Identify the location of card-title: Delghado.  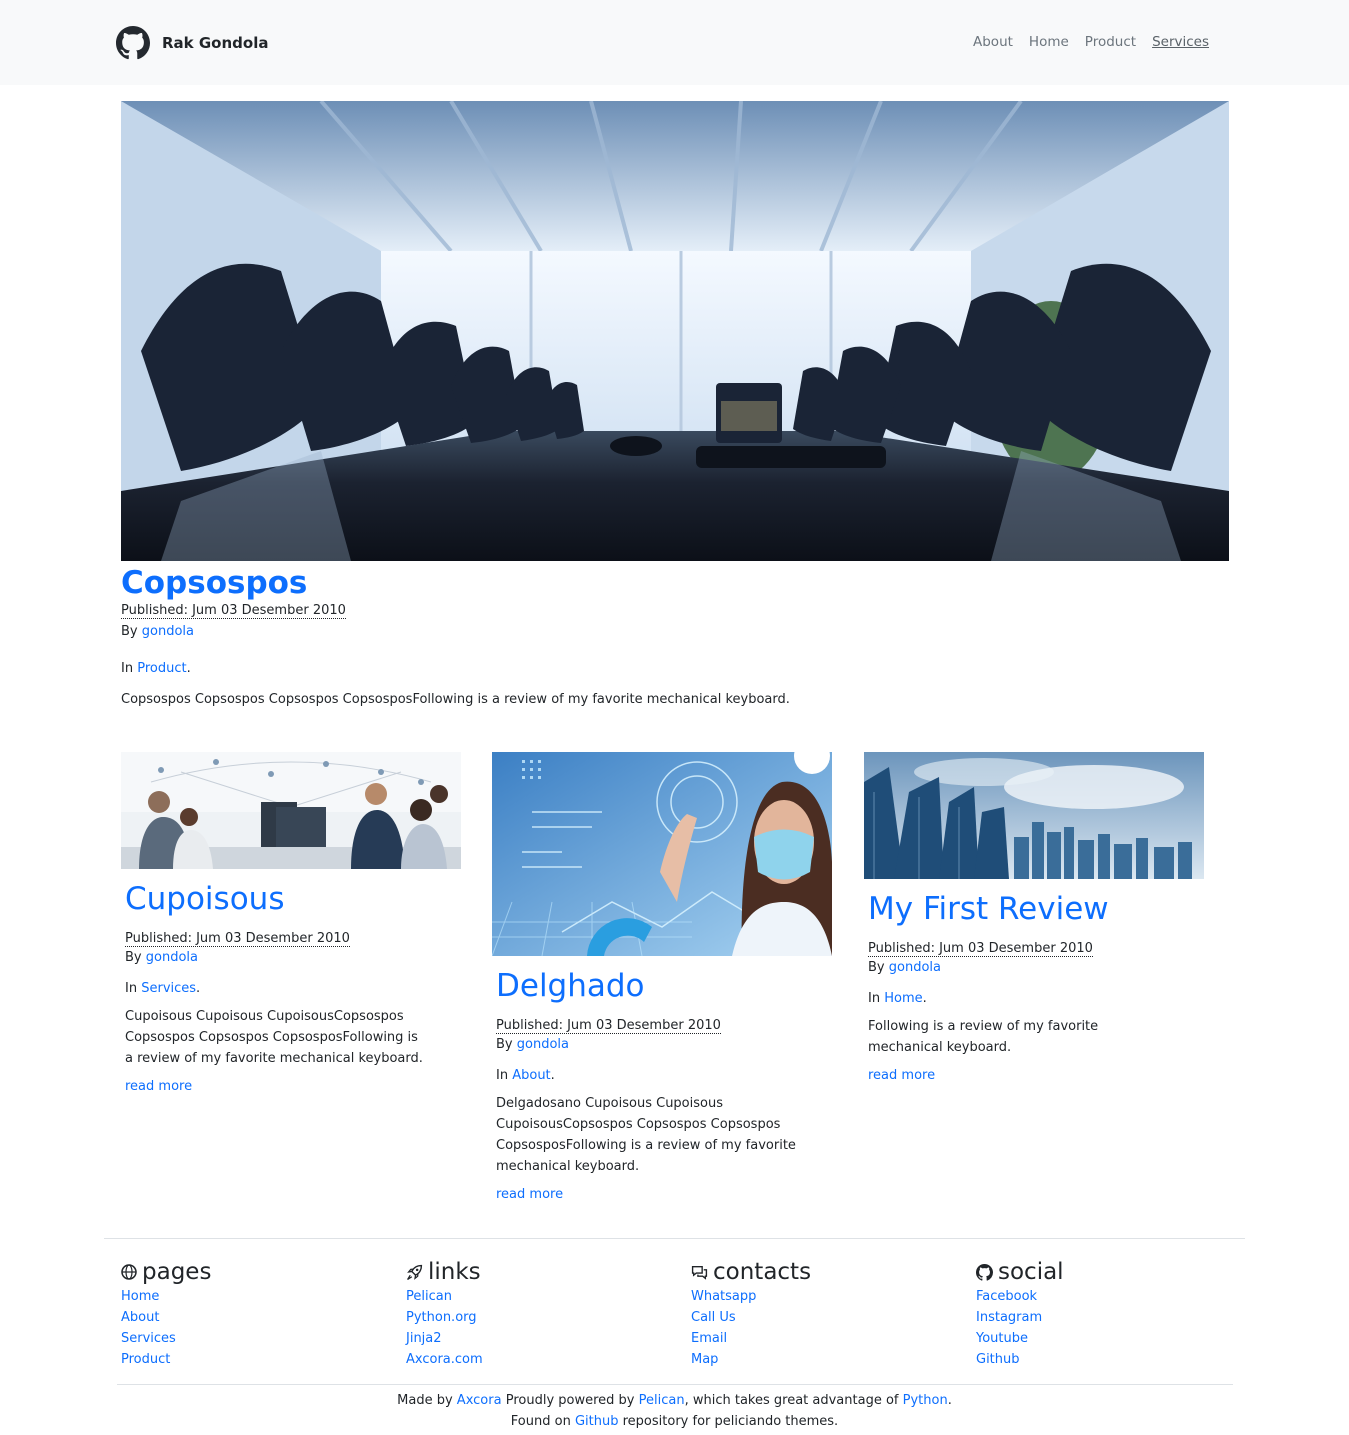
(662, 986).